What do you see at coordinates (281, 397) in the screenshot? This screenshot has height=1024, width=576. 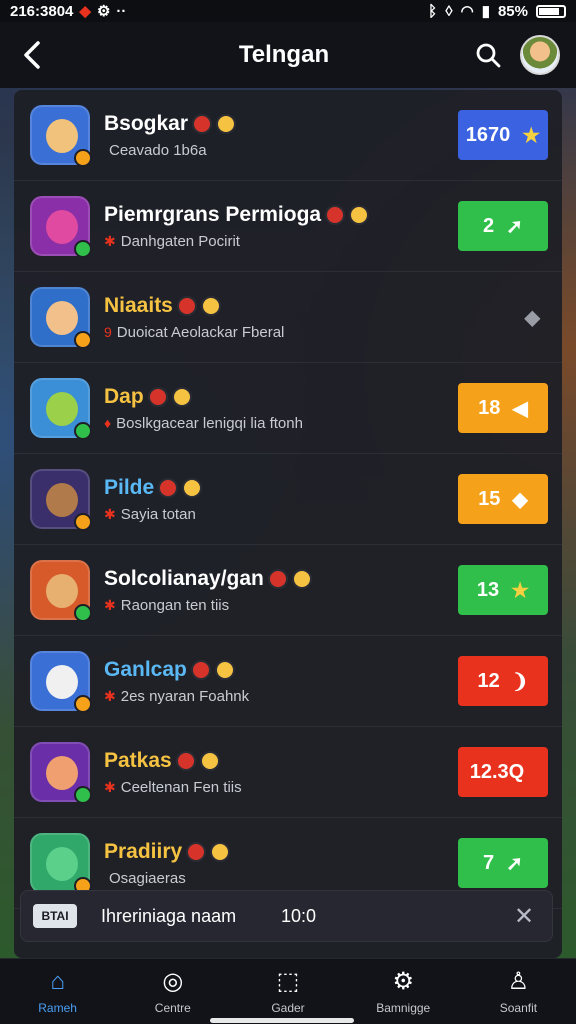 I see `list-item-title: Dap` at bounding box center [281, 397].